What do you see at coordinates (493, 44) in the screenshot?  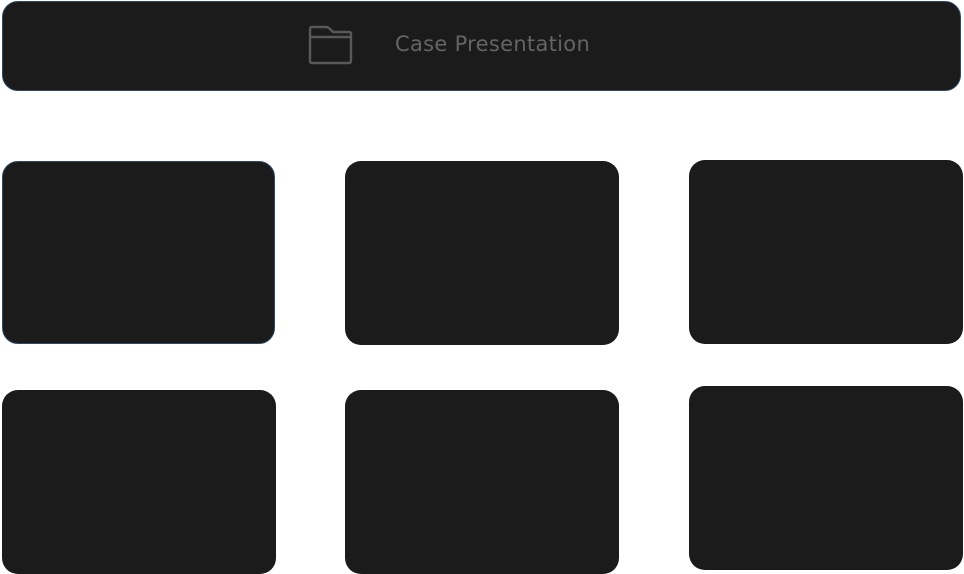 I see `header-title: Case Presentation` at bounding box center [493, 44].